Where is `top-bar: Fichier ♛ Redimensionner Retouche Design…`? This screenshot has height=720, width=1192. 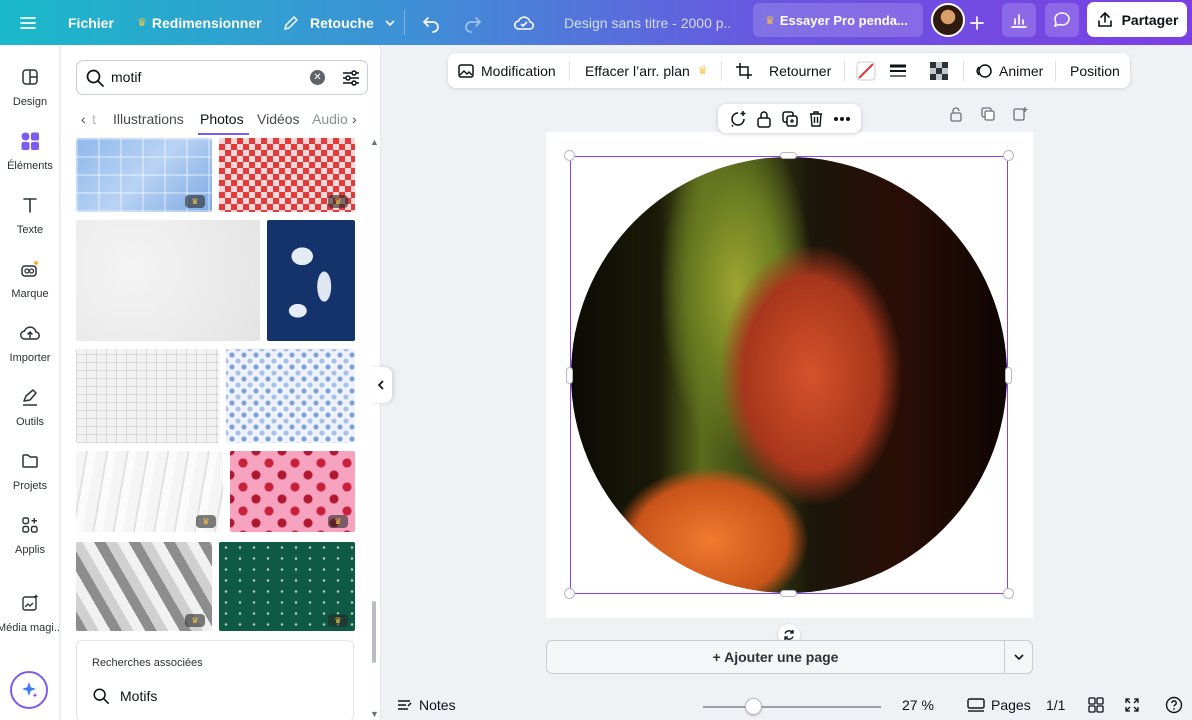 top-bar: Fichier ♛ Redimensionner Retouche Design… is located at coordinates (596, 22).